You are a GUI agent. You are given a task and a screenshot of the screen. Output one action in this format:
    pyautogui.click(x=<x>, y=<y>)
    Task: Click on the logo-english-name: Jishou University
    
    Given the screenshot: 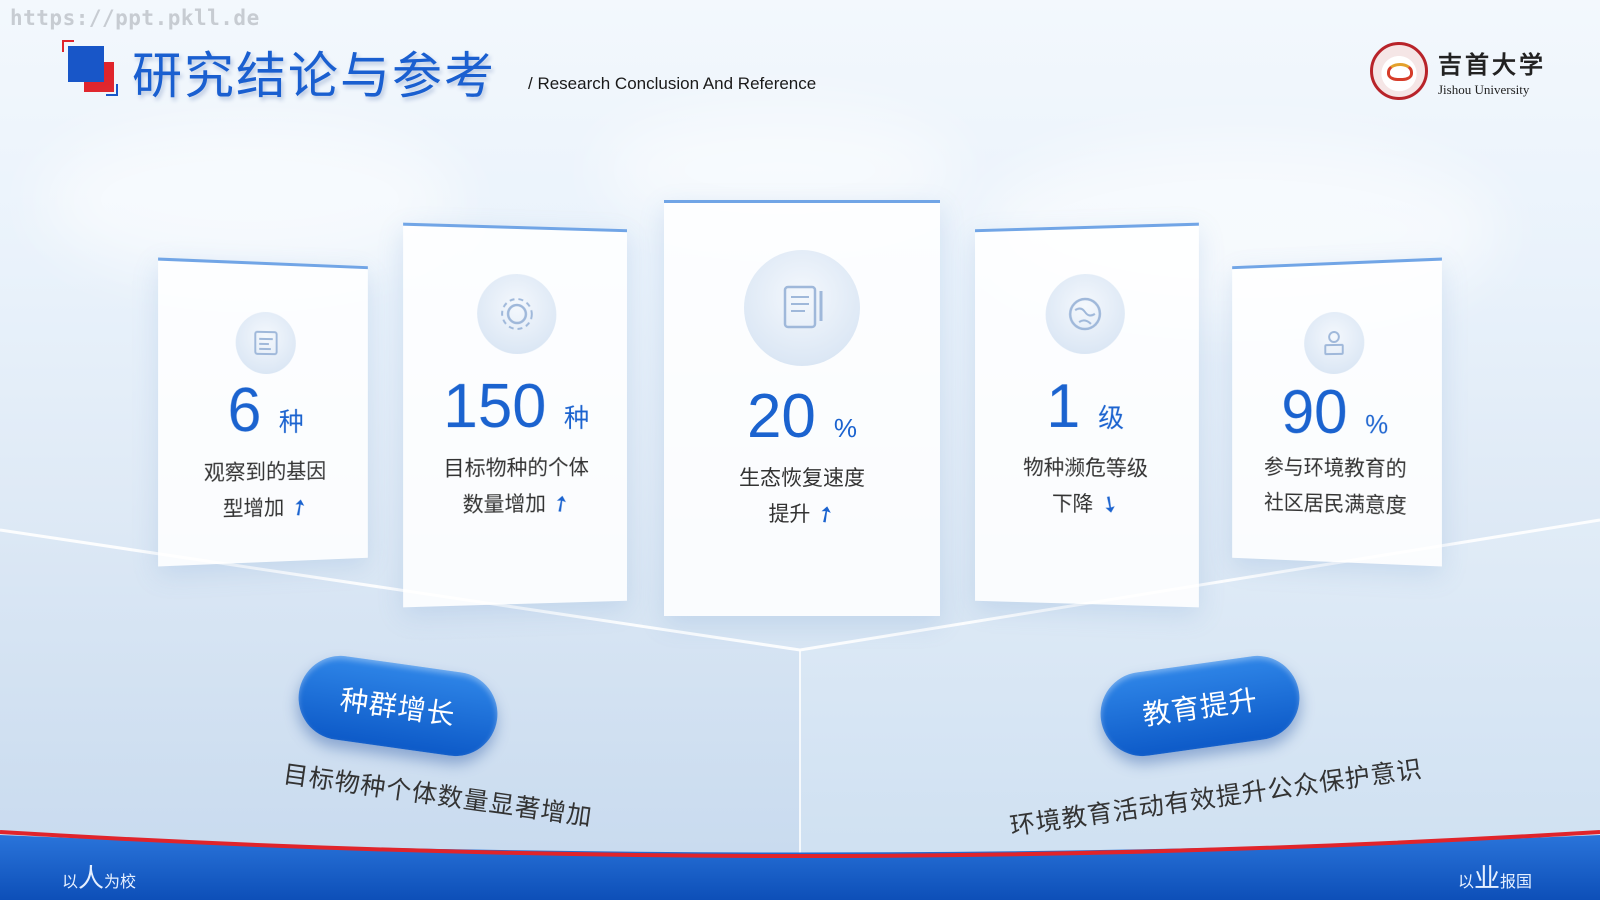 What is the action you would take?
    pyautogui.click(x=1492, y=90)
    